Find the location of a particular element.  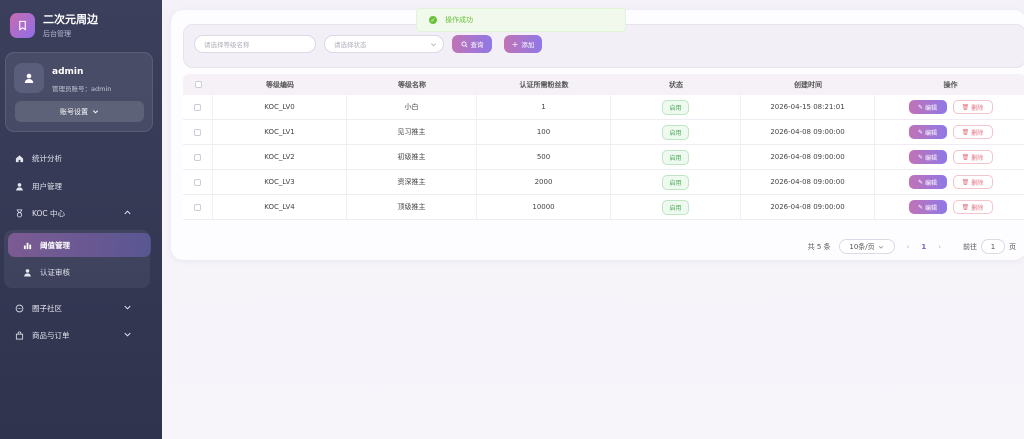

plus-icon: + is located at coordinates (515, 44).